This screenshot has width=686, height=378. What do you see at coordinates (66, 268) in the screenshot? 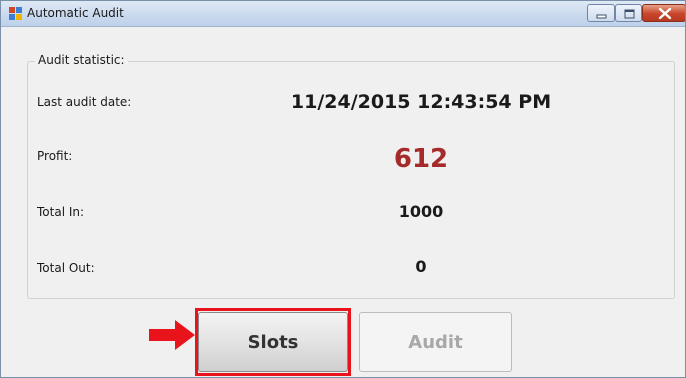
I see `total-out-label: Total Out:` at bounding box center [66, 268].